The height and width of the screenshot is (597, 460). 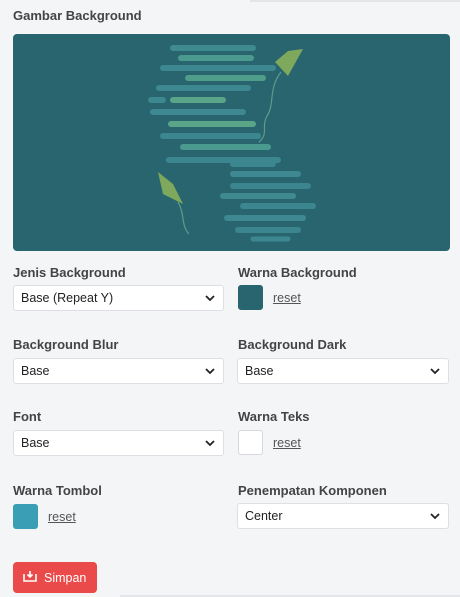 I want to click on warna-teks-label: Warna Teks, so click(x=274, y=416).